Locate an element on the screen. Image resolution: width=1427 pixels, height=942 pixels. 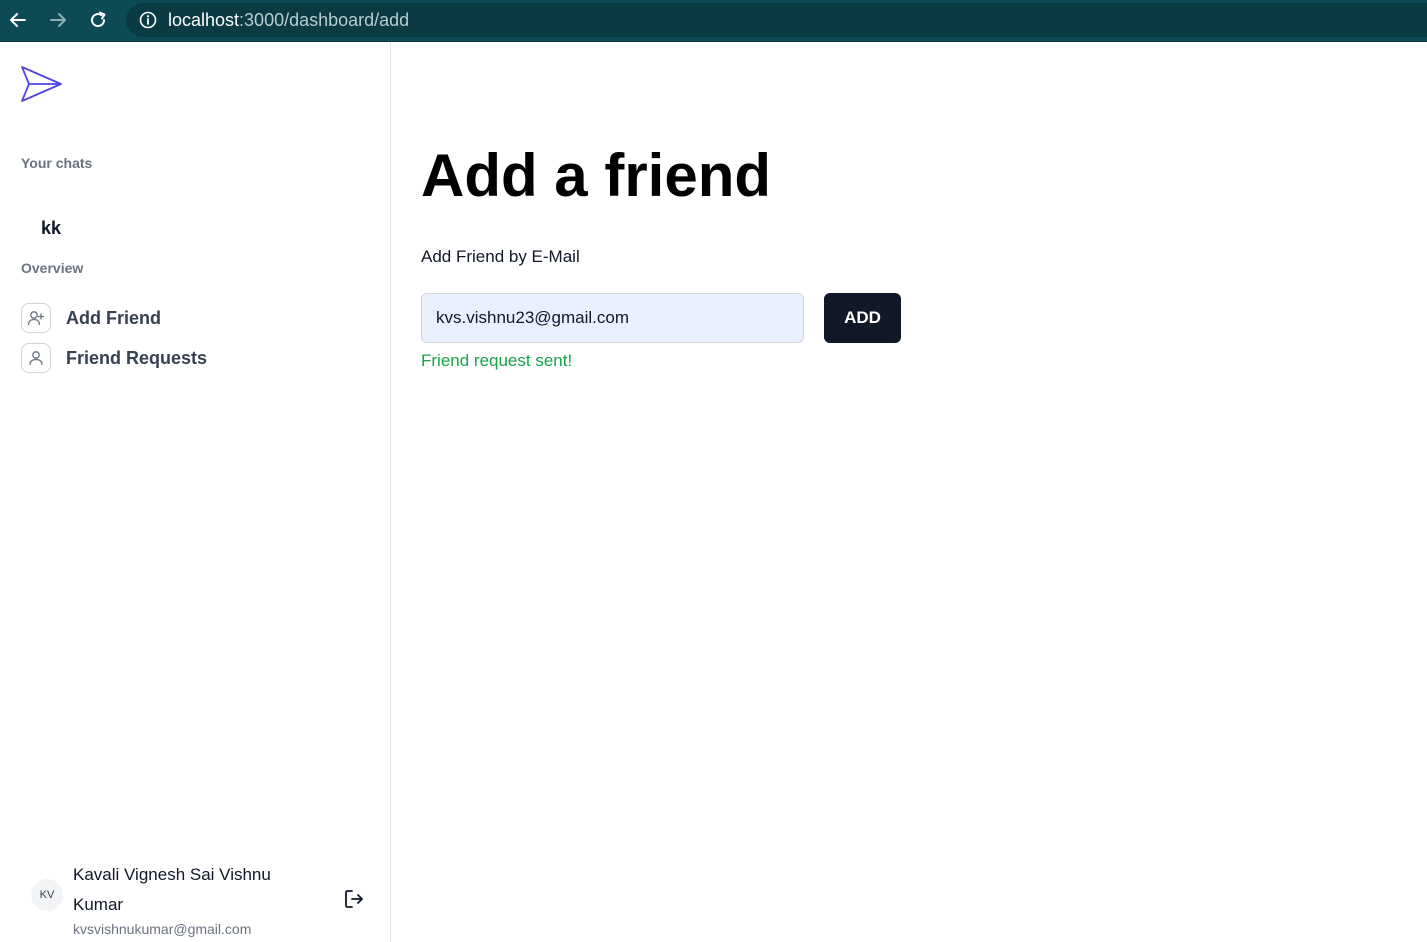
user-plus-icon is located at coordinates (36, 318).